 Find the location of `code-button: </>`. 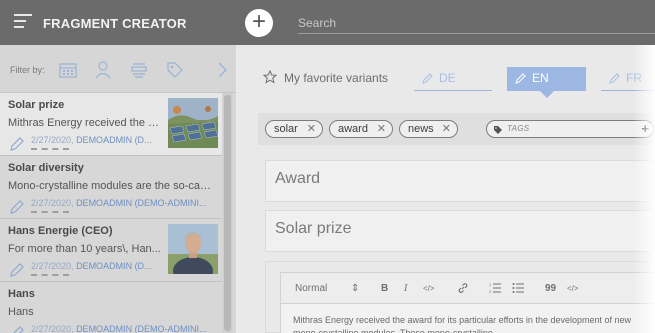

code-button: </> is located at coordinates (429, 288).